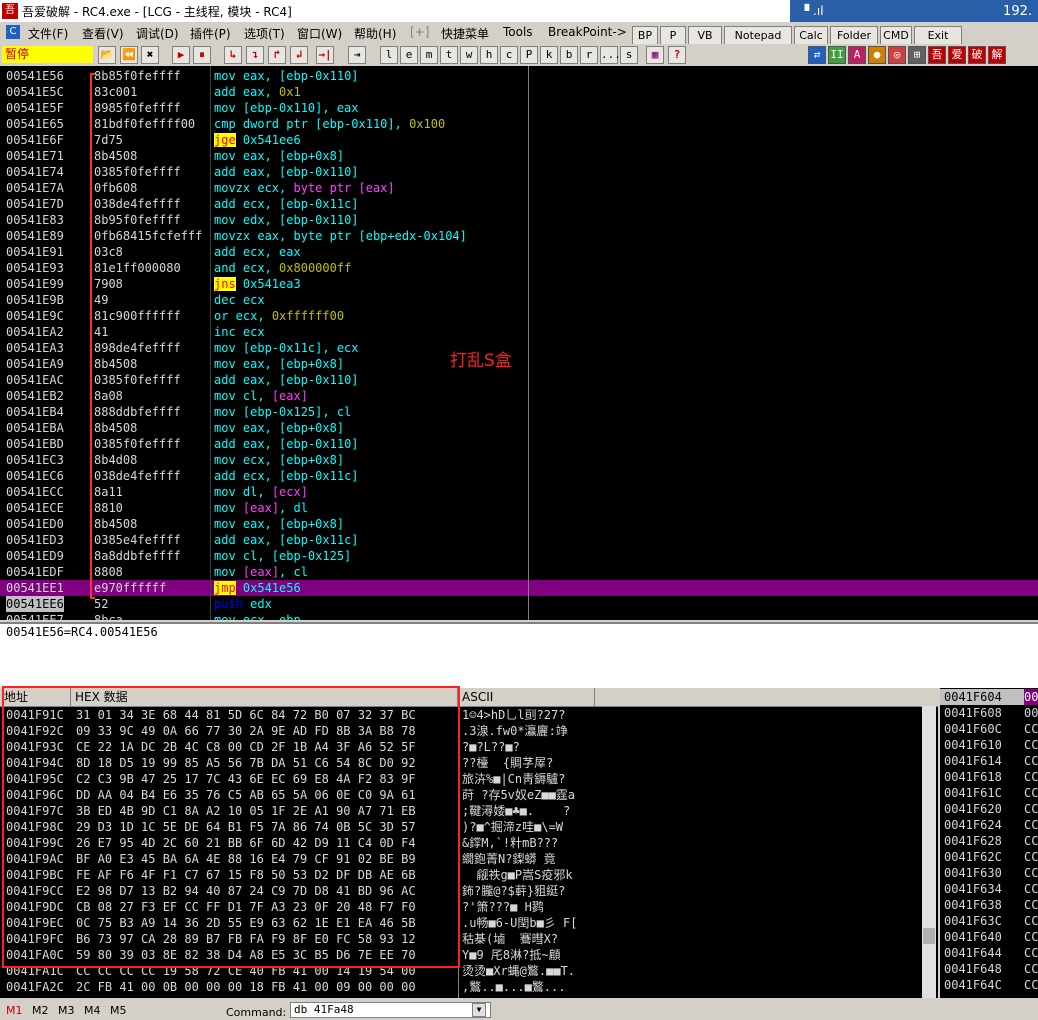  Describe the element at coordinates (202, 55) in the screenshot. I see `pause-icon: ⏸` at that location.